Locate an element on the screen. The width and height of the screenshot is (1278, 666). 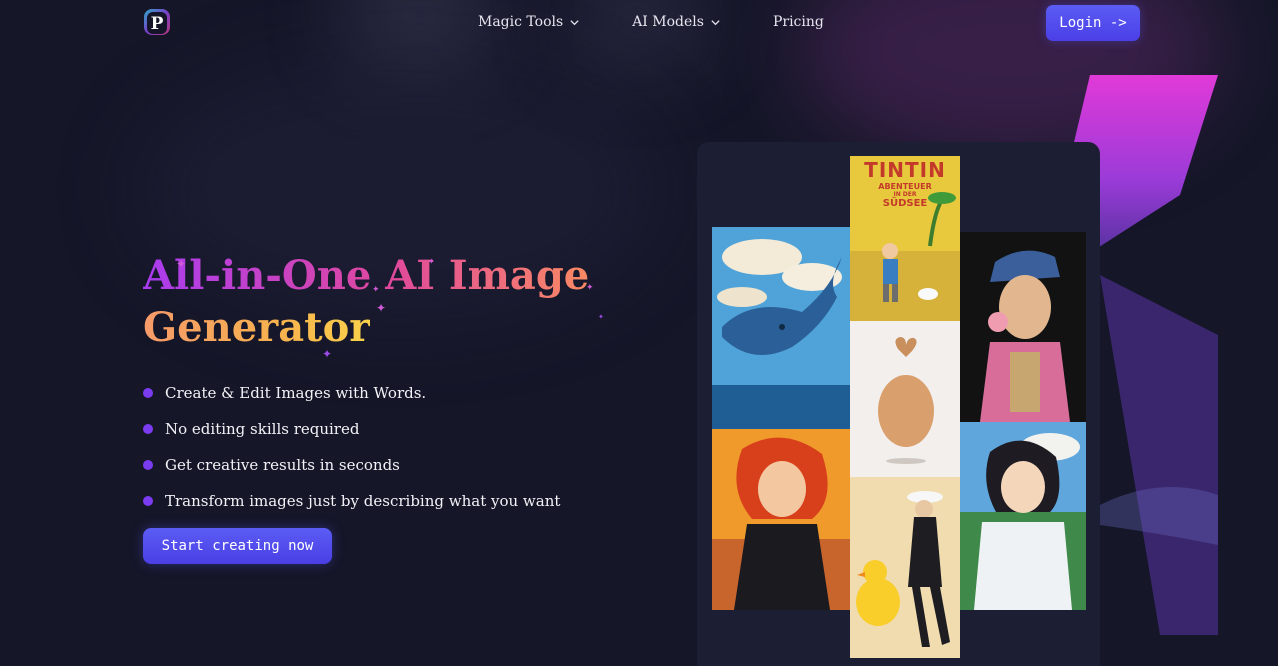
list-item: Get creative results in seconds is located at coordinates (351, 465).